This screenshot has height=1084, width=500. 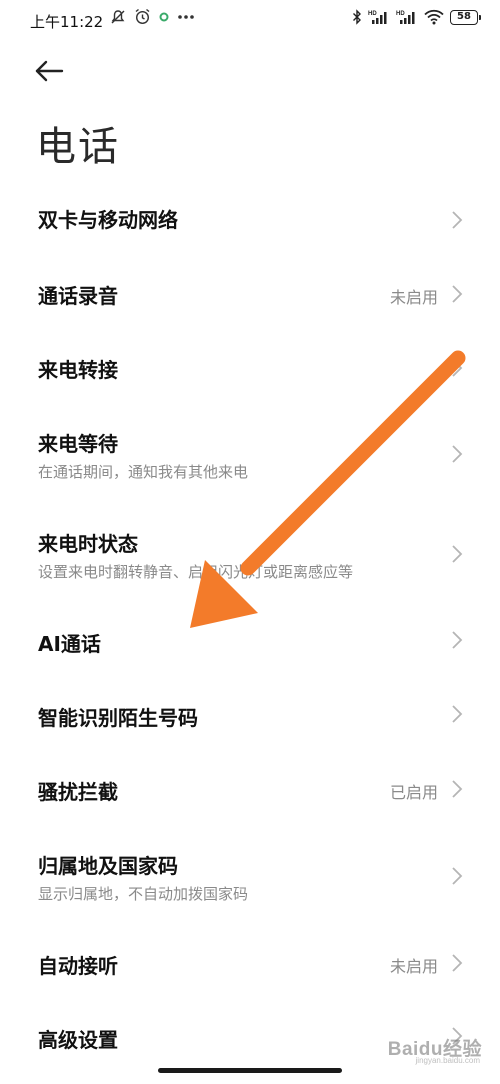 I want to click on row-label: 来电转接, so click(x=78, y=370).